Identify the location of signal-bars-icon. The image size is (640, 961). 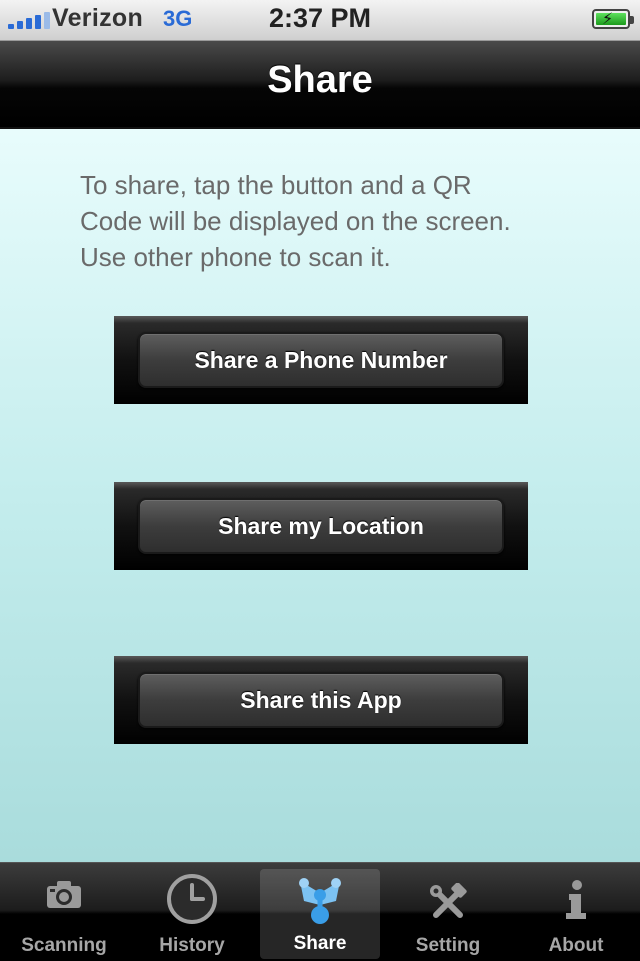
(29, 20).